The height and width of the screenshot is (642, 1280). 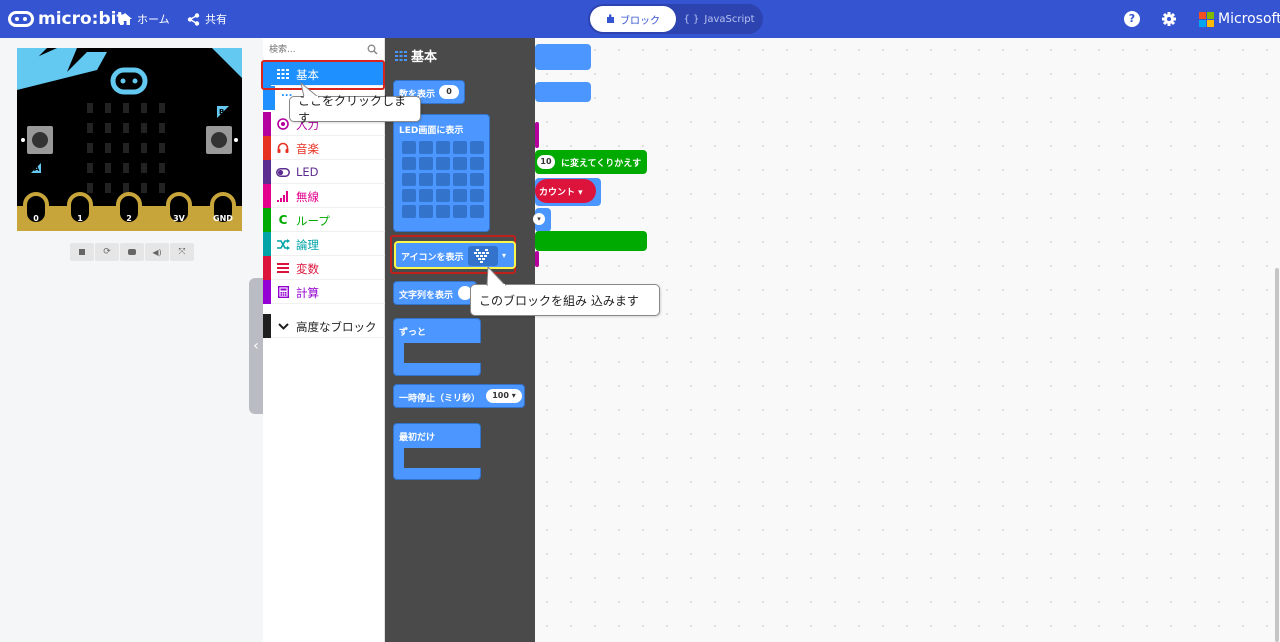 I want to click on search-icon, so click(x=372, y=49).